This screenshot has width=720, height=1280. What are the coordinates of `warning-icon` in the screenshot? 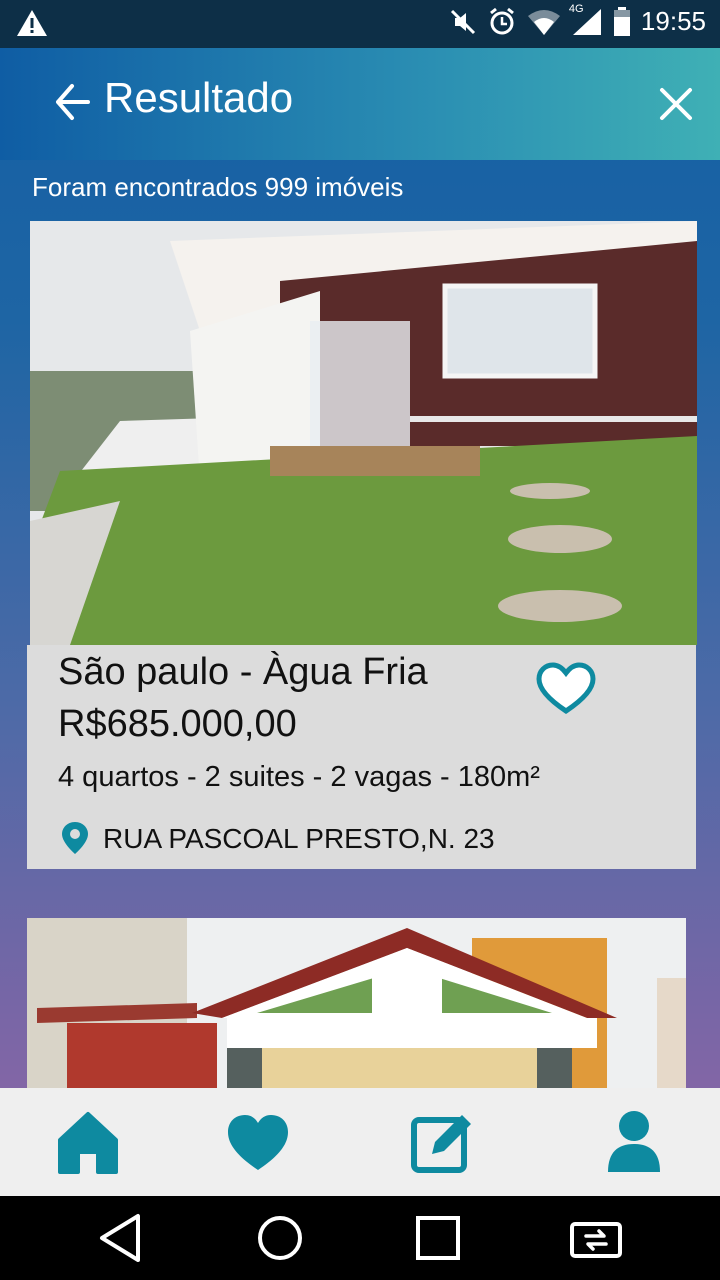 It's located at (32, 23).